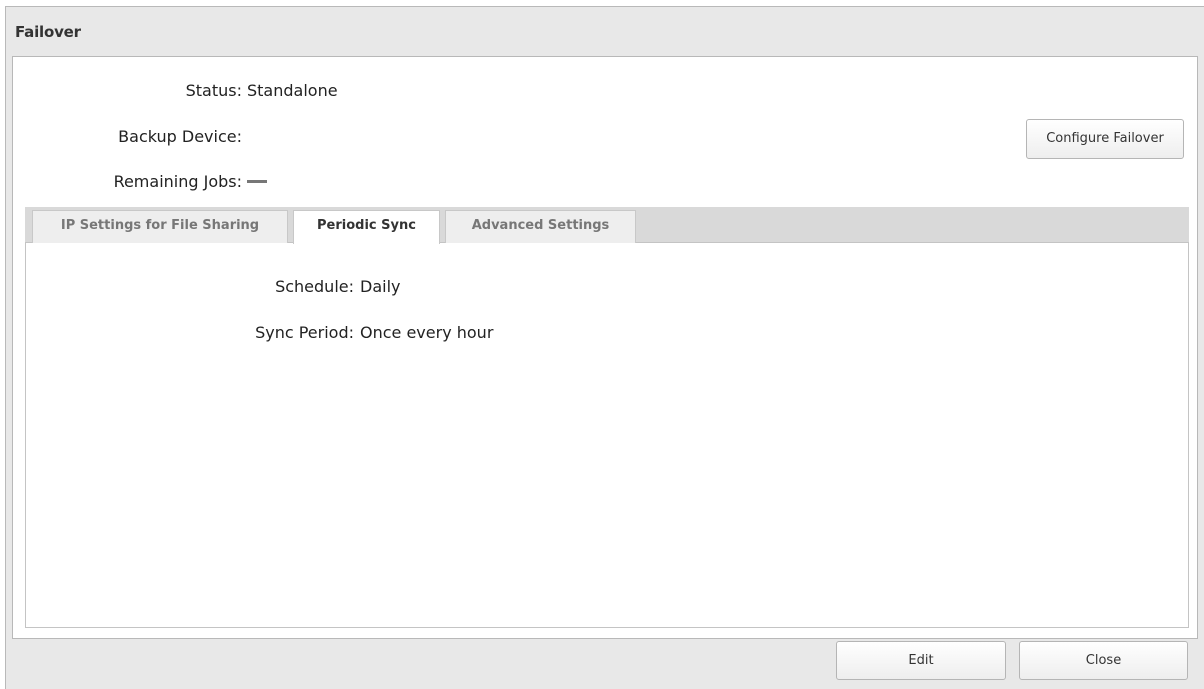 The height and width of the screenshot is (689, 1204). I want to click on remaining-jobs-value, so click(257, 181).